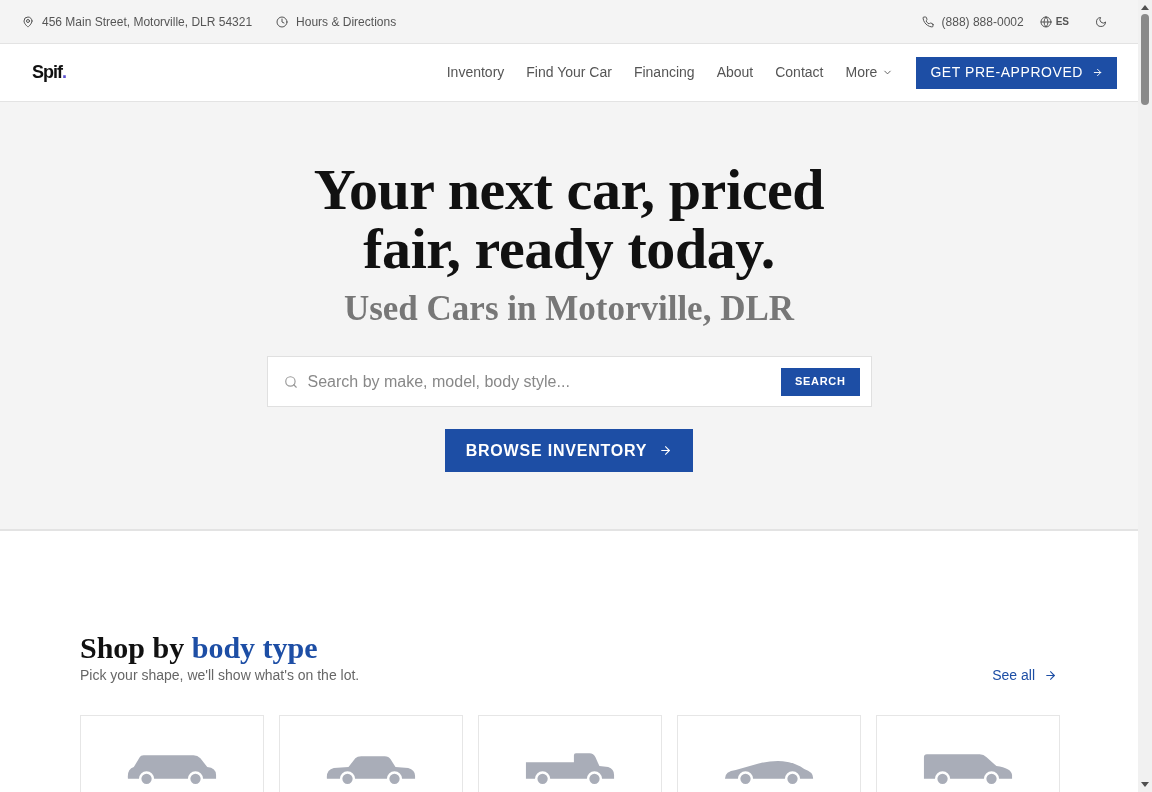 The width and height of the screenshot is (1152, 792). I want to click on globe-icon, so click(1045, 21).